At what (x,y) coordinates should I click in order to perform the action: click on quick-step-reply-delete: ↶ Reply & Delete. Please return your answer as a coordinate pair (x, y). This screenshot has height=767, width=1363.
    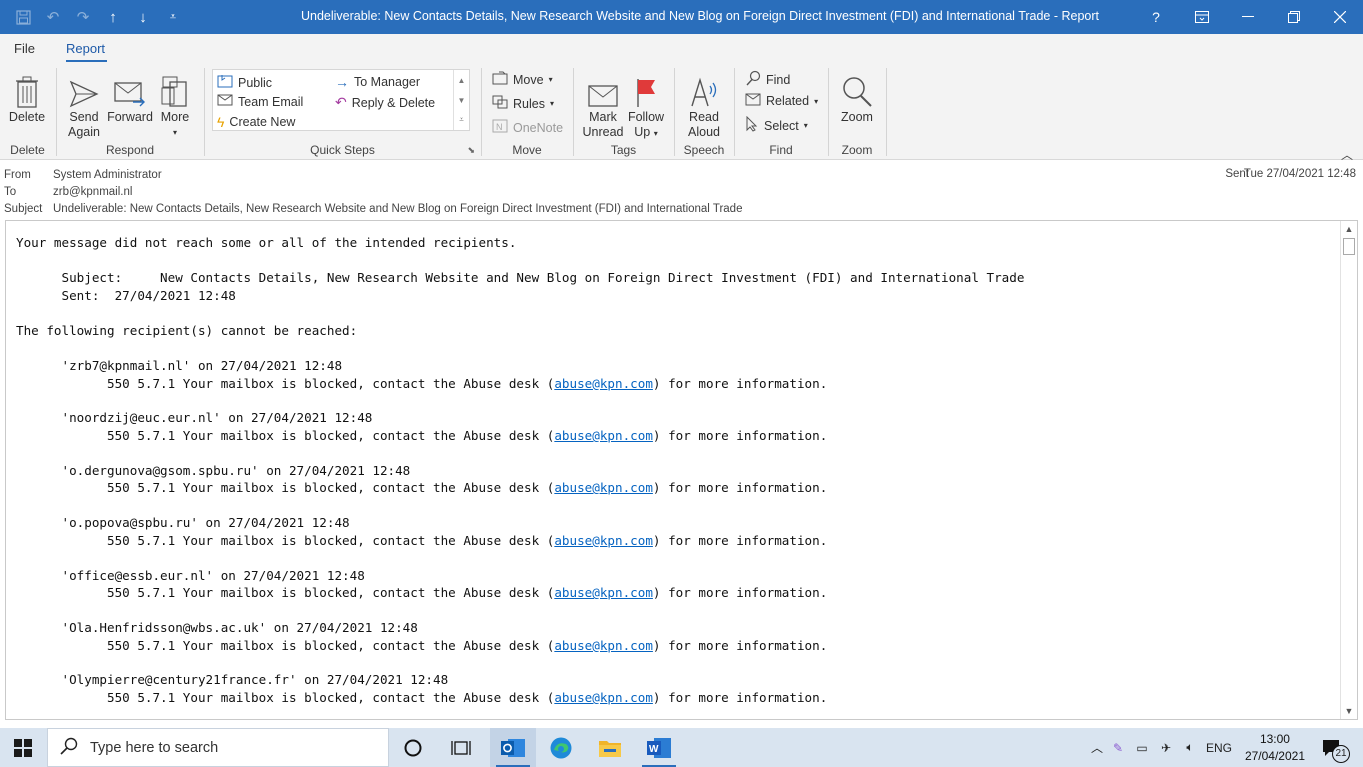
    Looking at the image, I should click on (385, 102).